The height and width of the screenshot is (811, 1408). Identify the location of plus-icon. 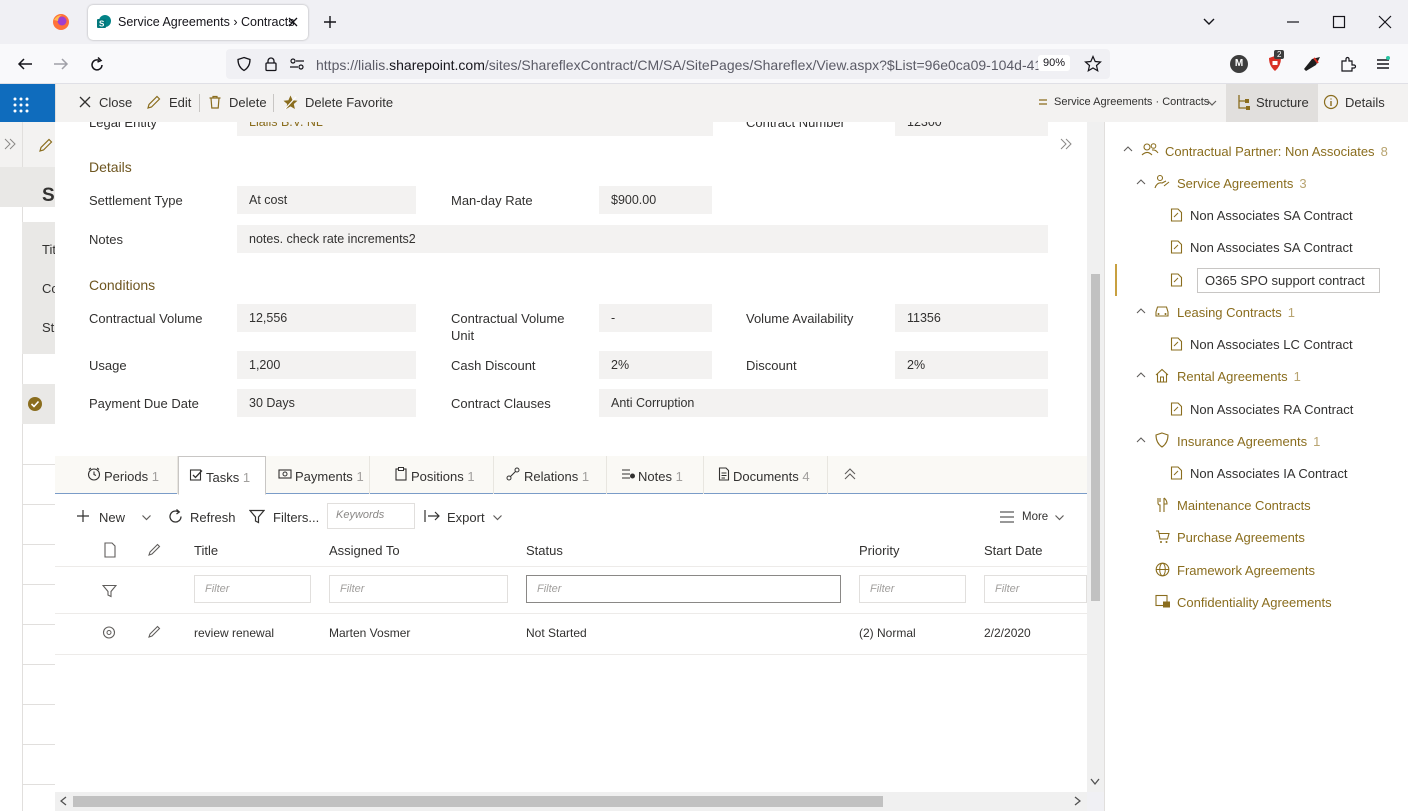
(83, 516).